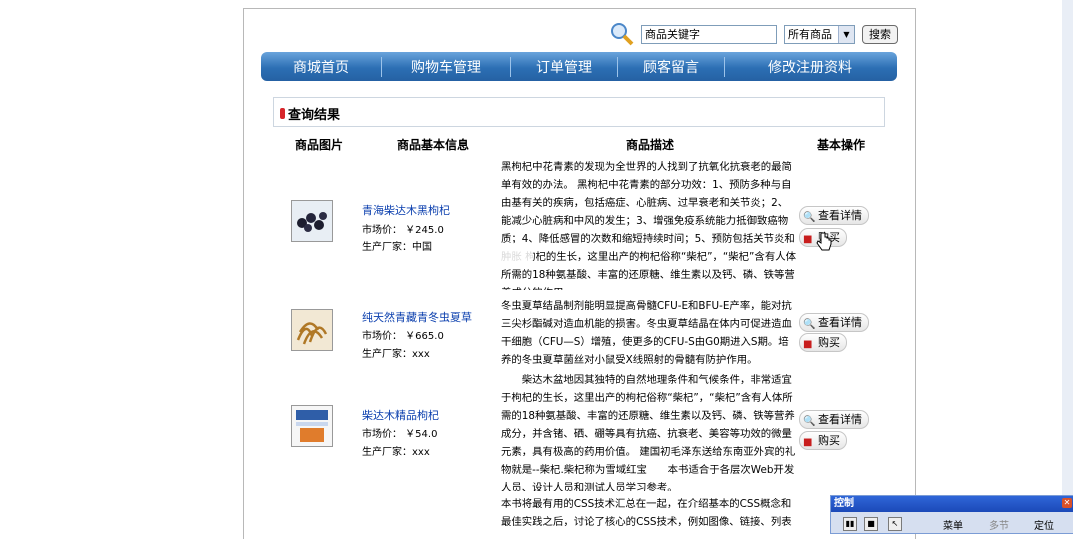 This screenshot has width=1073, height=539. Describe the element at coordinates (493, 255) in the screenshot. I see `overlay-artifact` at that location.